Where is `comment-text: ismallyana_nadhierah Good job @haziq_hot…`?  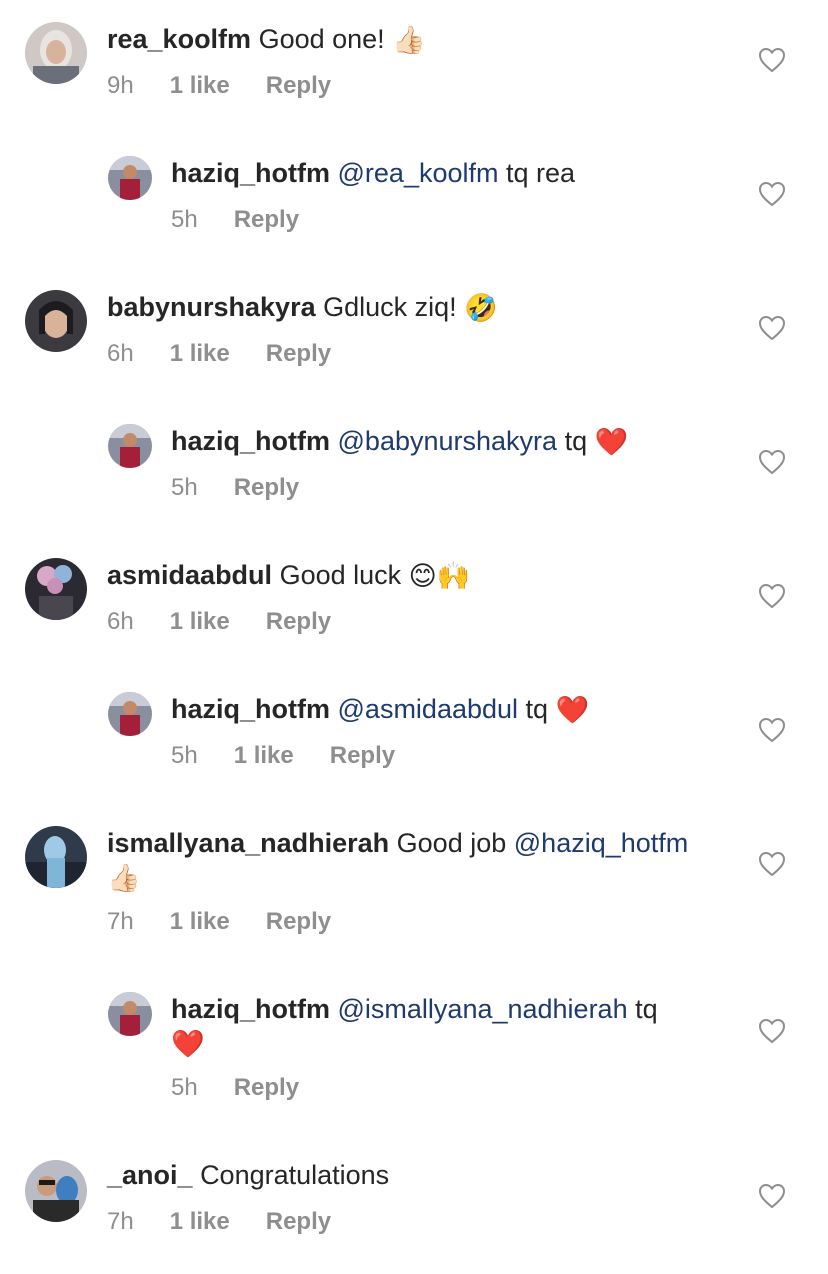 comment-text: ismallyana_nadhierah Good job @haziq_hot… is located at coordinates (417, 860).